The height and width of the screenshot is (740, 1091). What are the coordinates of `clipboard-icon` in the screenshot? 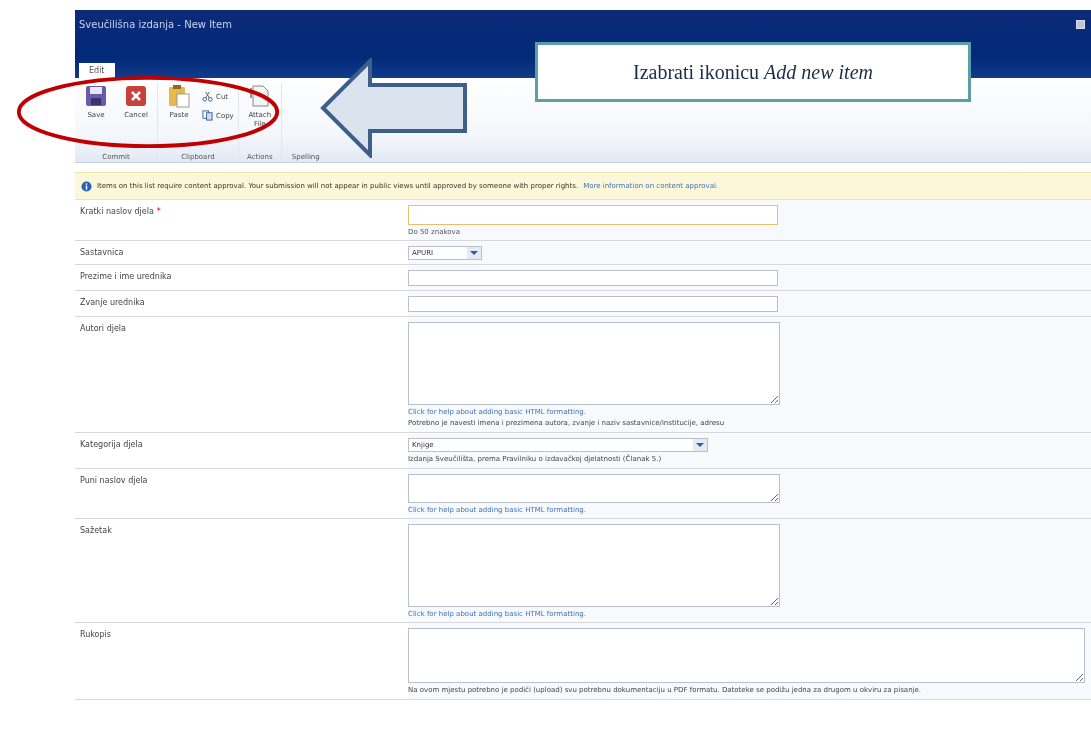 It's located at (179, 96).